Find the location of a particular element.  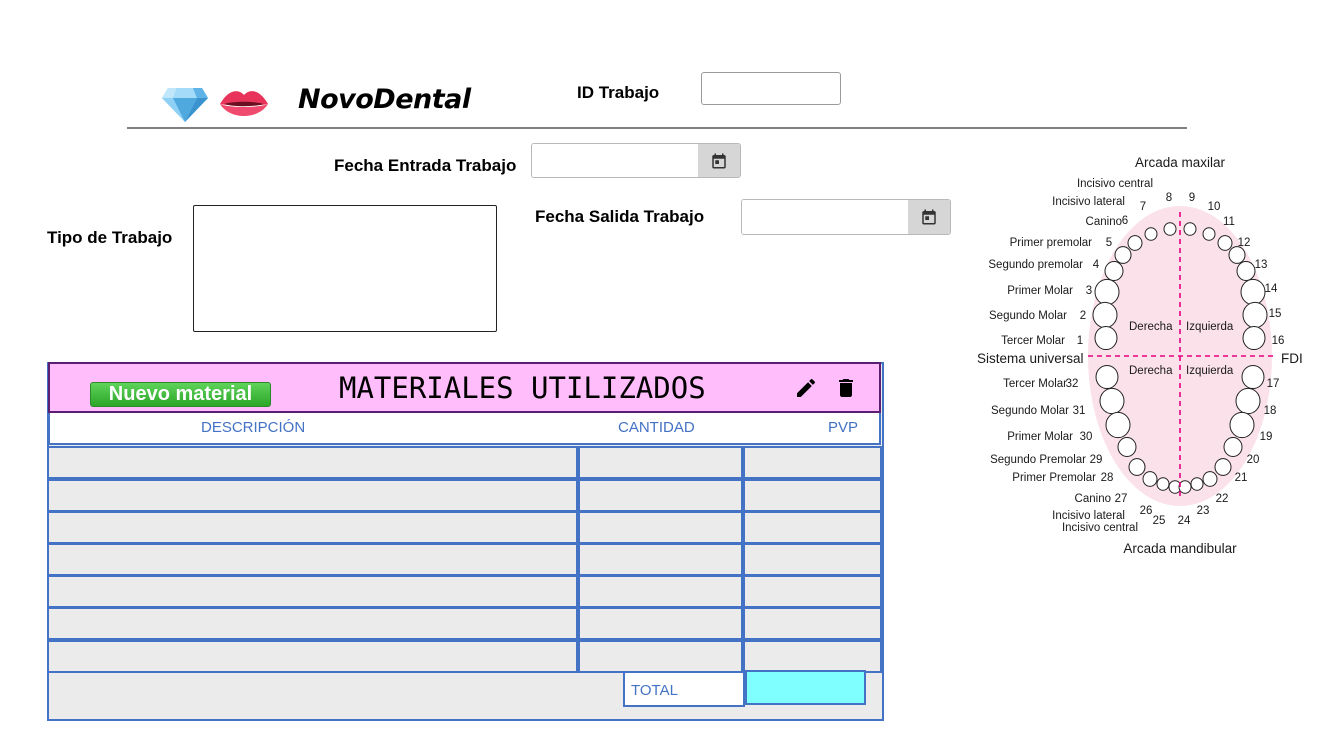

tooth-name-upper: Tercer Molar is located at coordinates (1033, 341).